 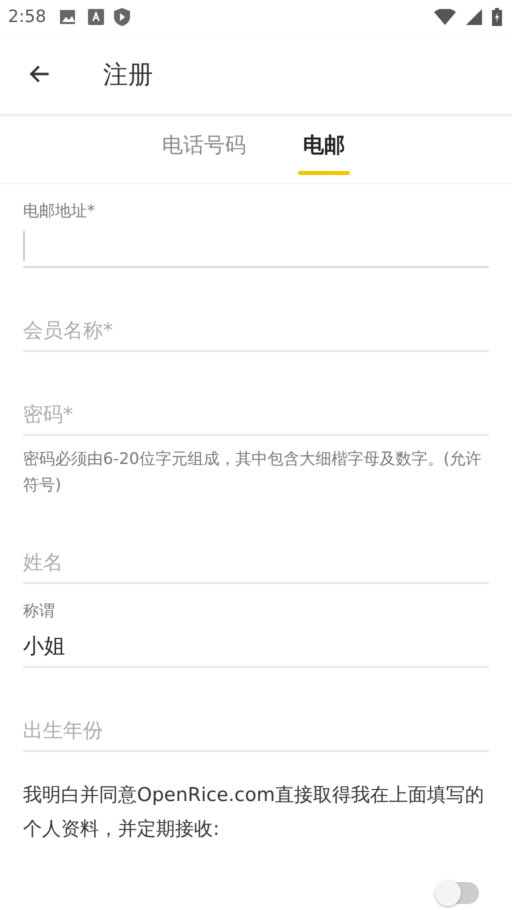 I want to click on field-label: 电邮地址*, so click(x=59, y=211).